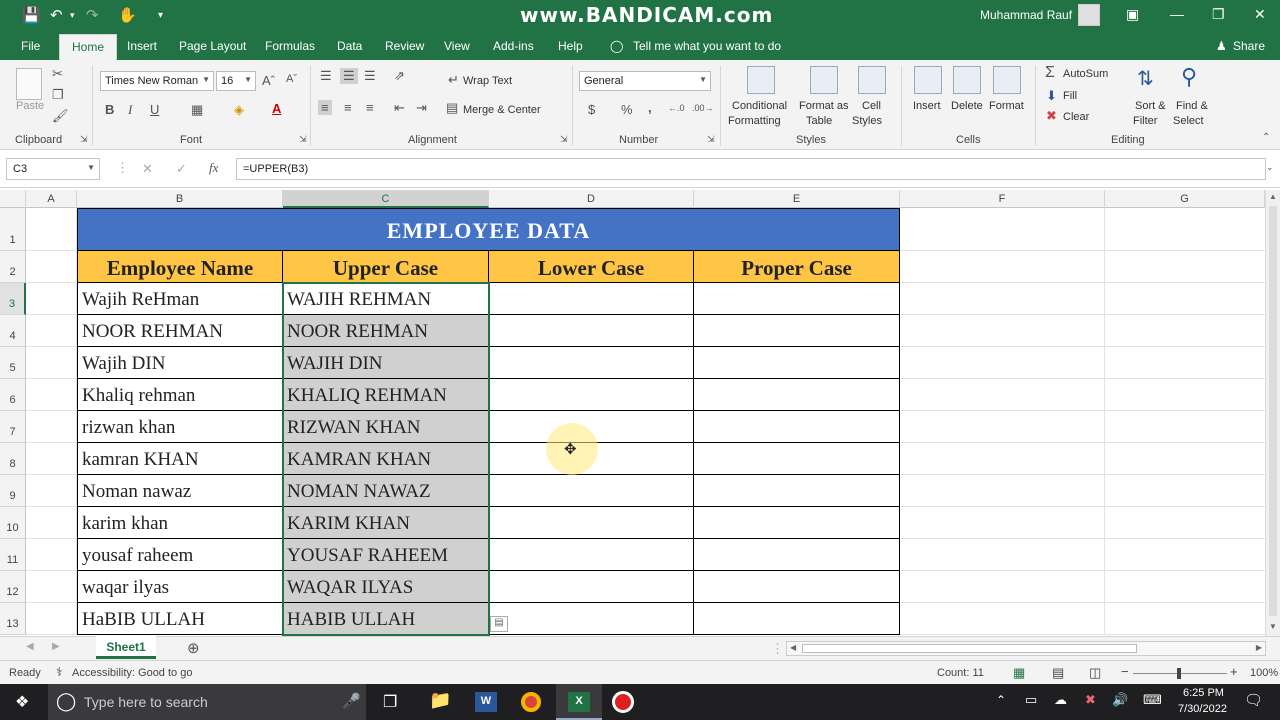 This screenshot has width=1280, height=720. Describe the element at coordinates (457, 46) in the screenshot. I see `tab-view: View` at that location.